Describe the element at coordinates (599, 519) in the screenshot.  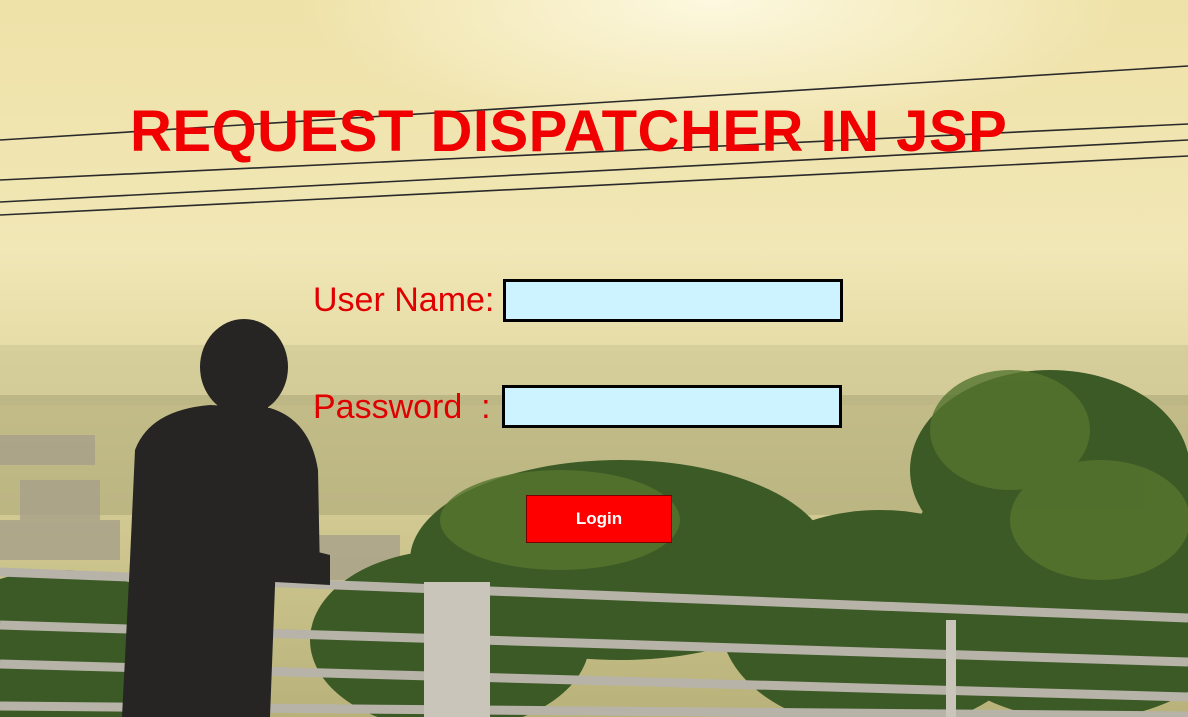
I see `login-button: Login` at that location.